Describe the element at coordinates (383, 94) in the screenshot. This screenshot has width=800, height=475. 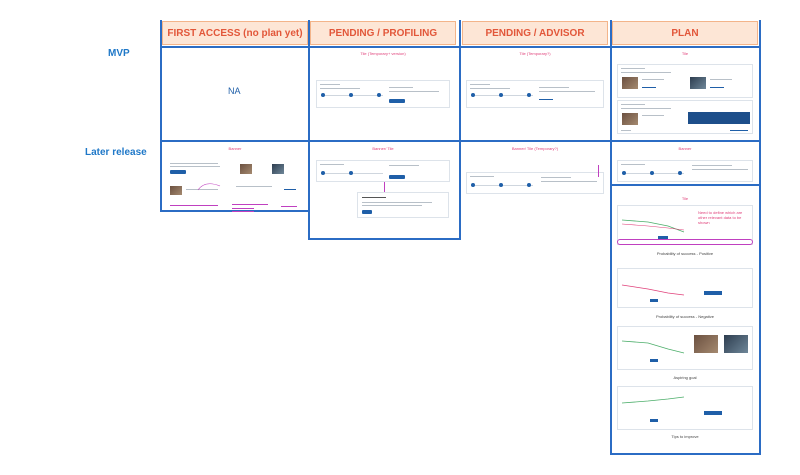
I see `mvp-profiling-tile-mockup` at that location.